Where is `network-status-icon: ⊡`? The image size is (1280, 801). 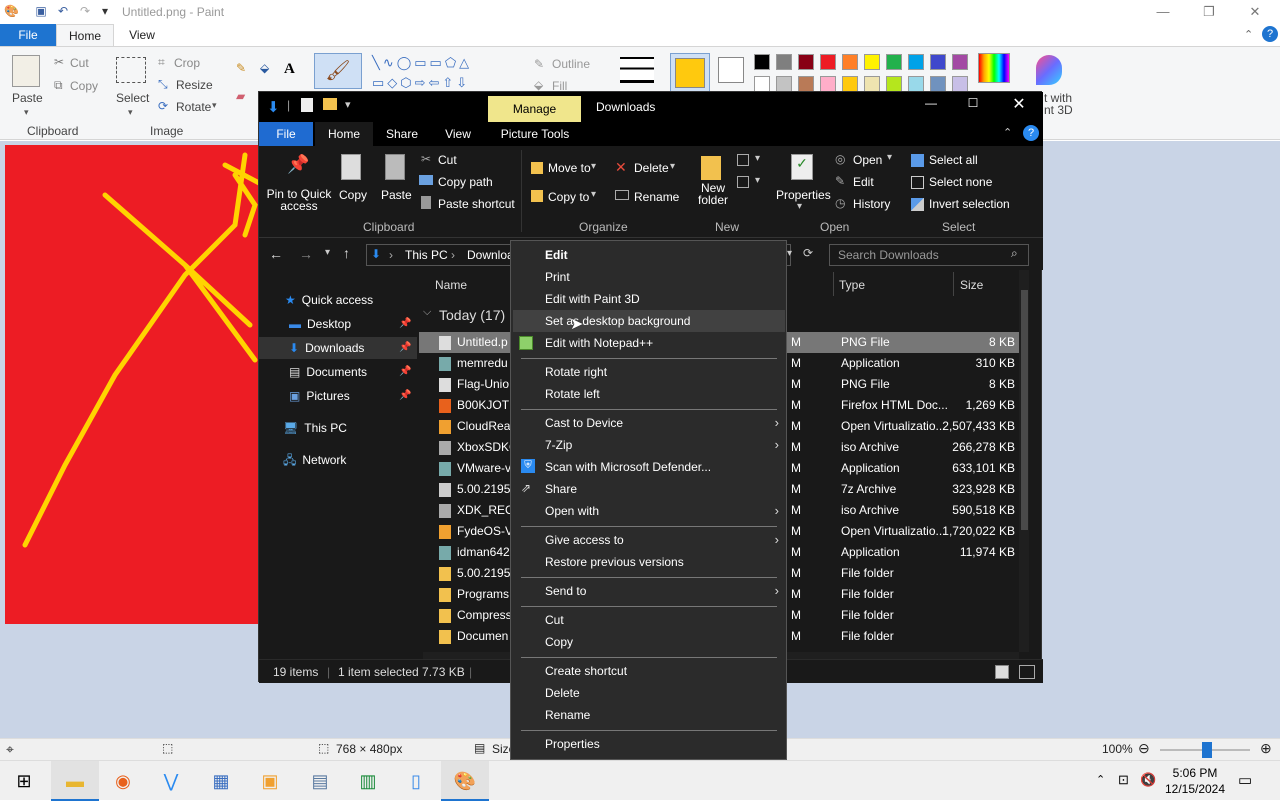
network-status-icon: ⊡ is located at coordinates (1123, 780).